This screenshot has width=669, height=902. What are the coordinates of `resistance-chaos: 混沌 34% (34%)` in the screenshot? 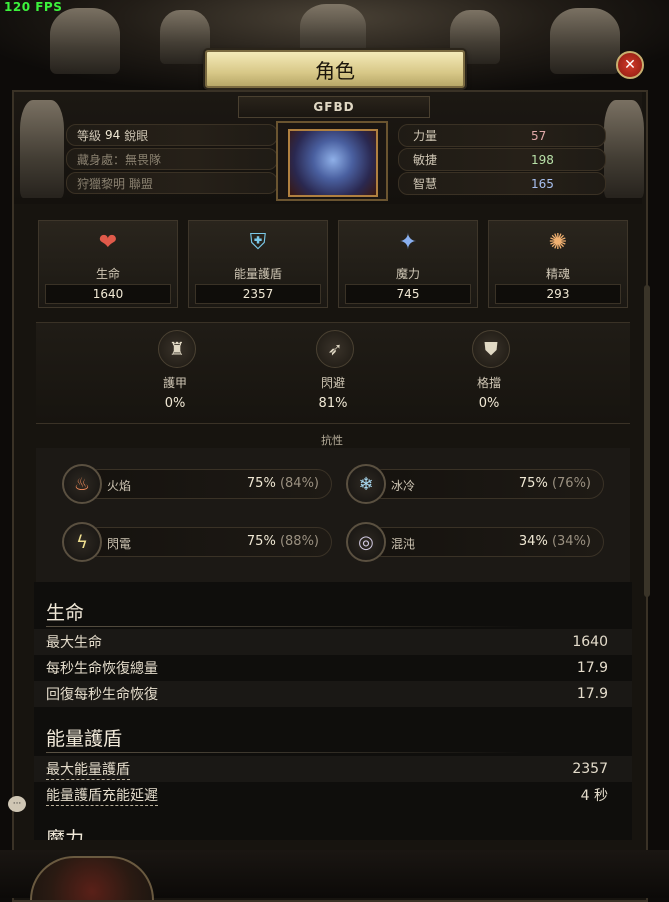 It's located at (486, 542).